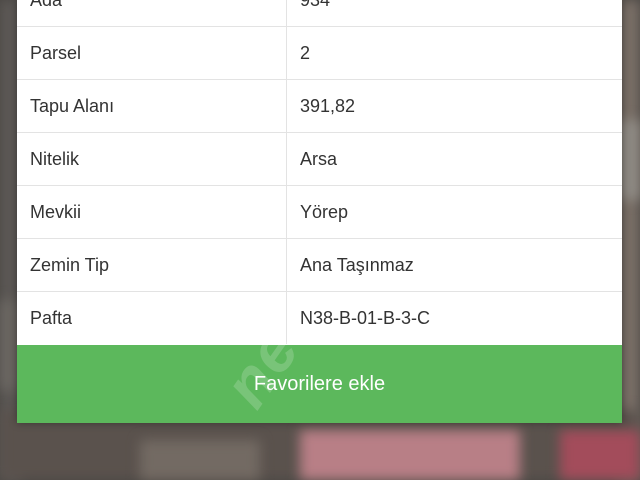 The width and height of the screenshot is (640, 480). I want to click on table-row: Nitelik Arsa, so click(319, 159).